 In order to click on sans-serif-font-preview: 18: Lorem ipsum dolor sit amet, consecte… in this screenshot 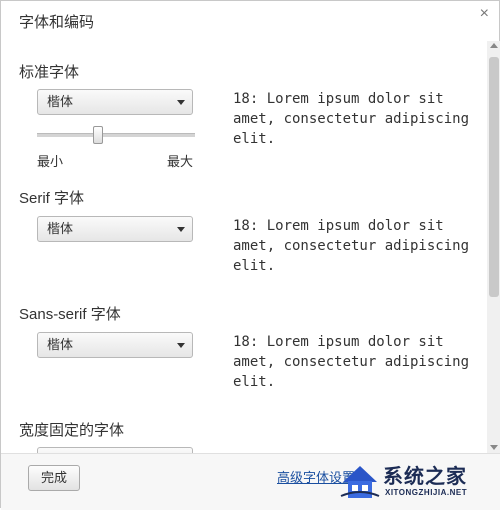, I will do `click(351, 362)`.